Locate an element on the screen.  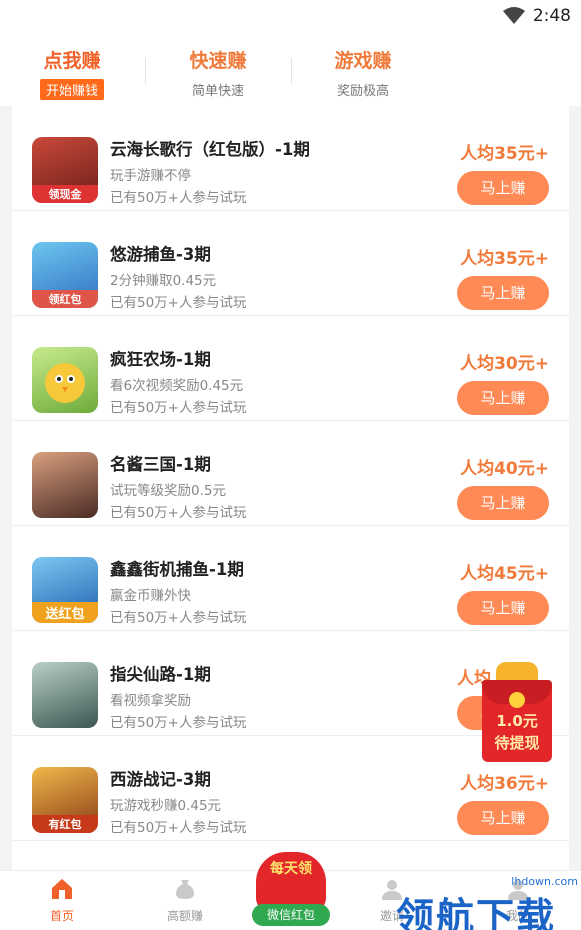
watermark: lhdown.com 领航下载 is located at coordinates (486, 901).